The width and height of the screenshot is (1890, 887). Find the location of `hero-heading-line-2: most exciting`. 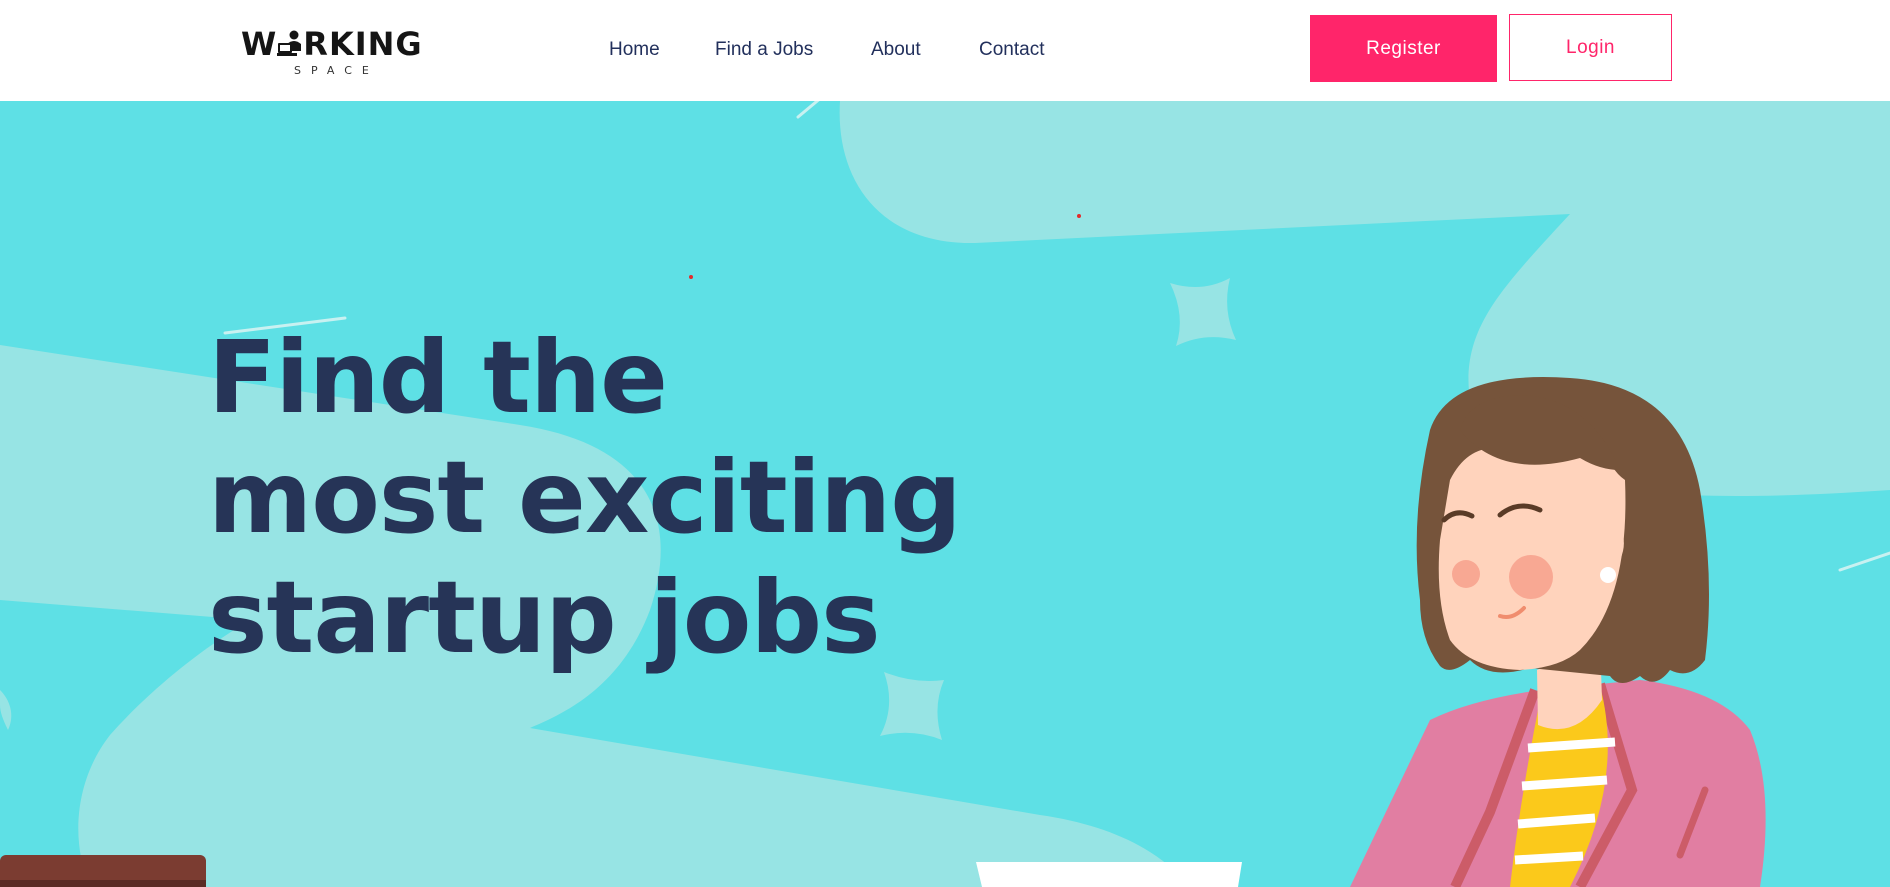

hero-heading-line-2: most exciting is located at coordinates (585, 497).